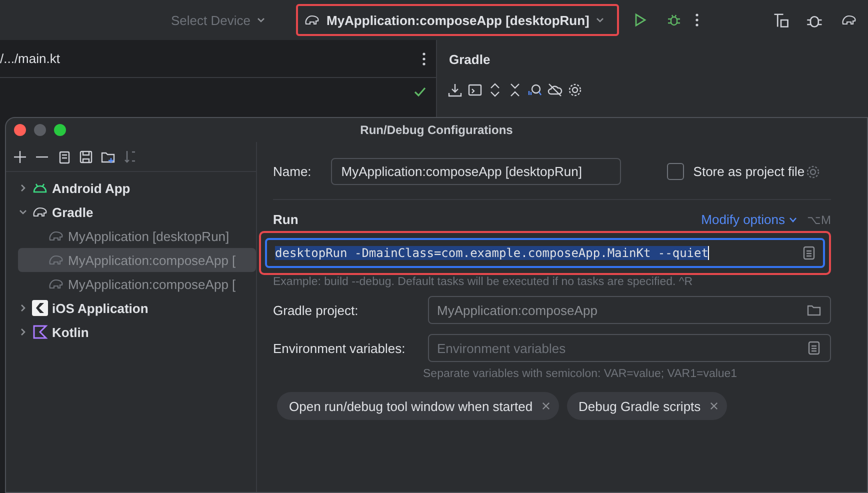 This screenshot has height=493, width=868. I want to click on zoom-button, so click(60, 130).